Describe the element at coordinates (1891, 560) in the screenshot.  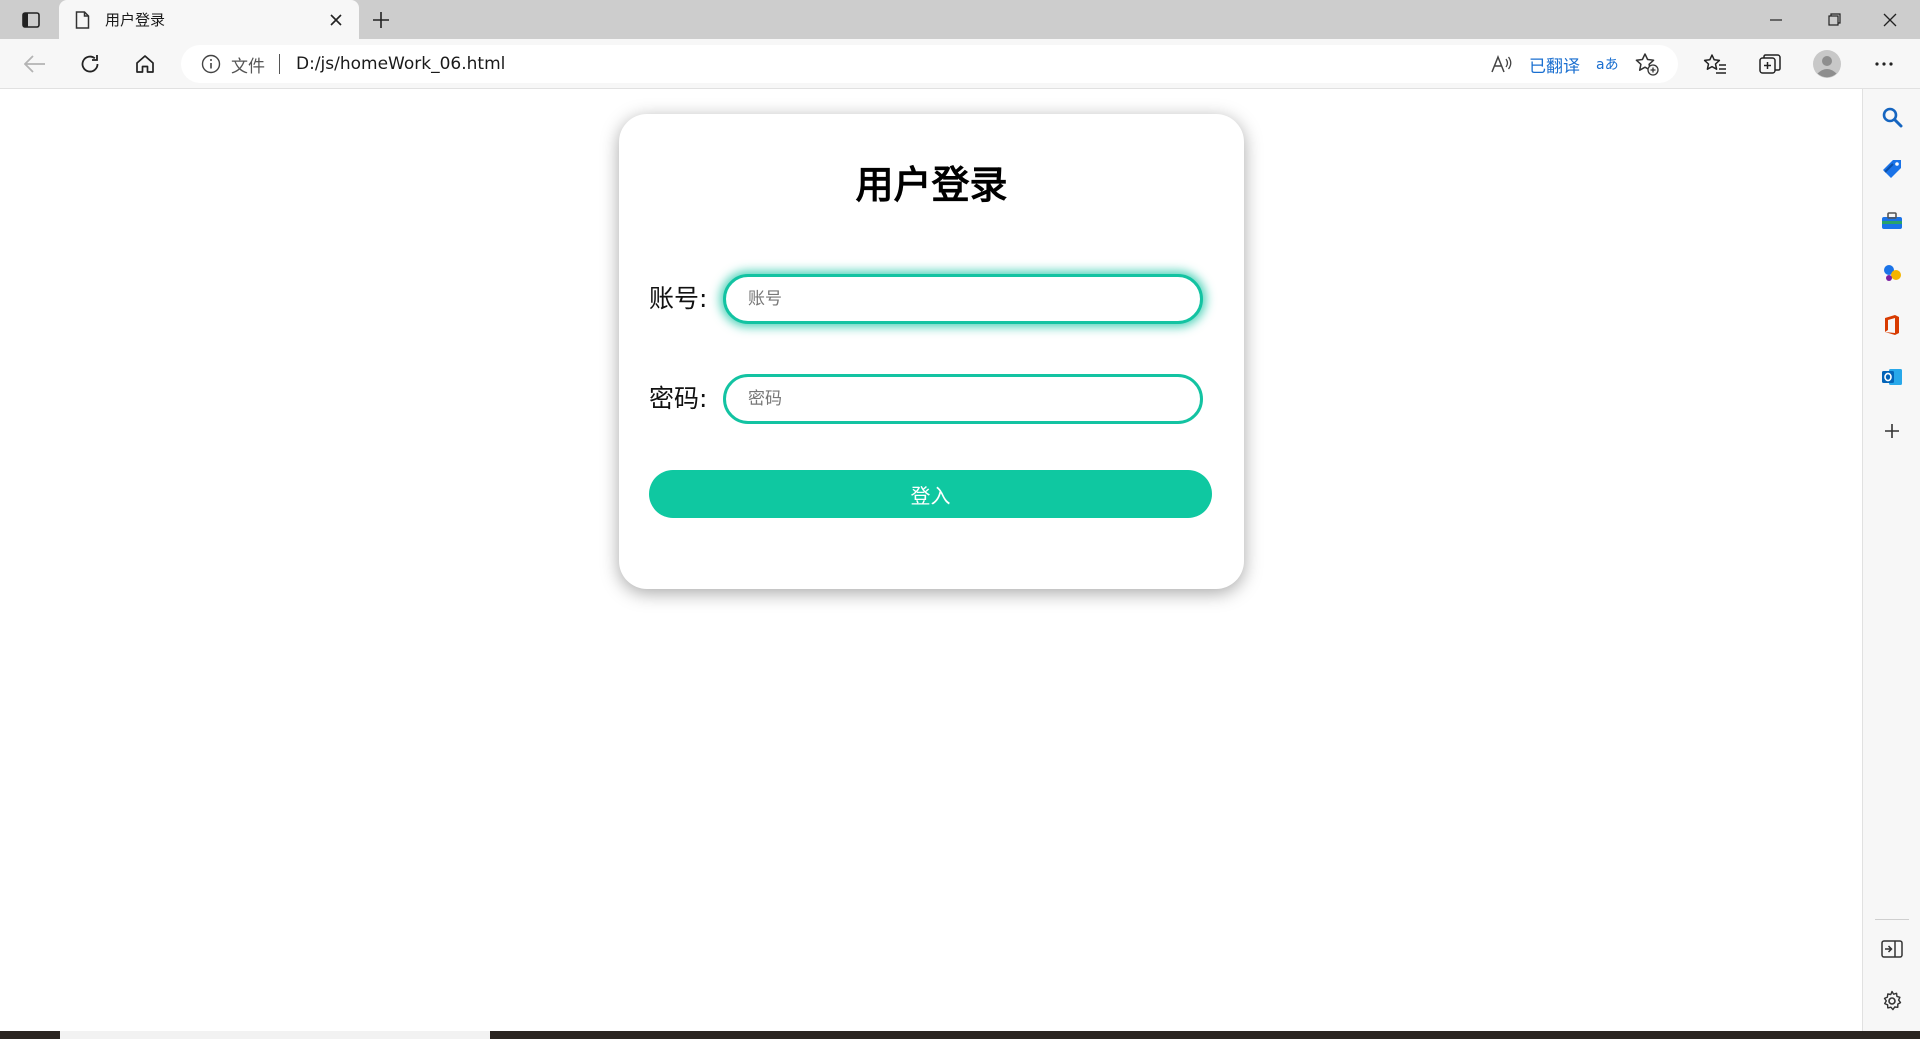
I see `edge-sidebar` at that location.